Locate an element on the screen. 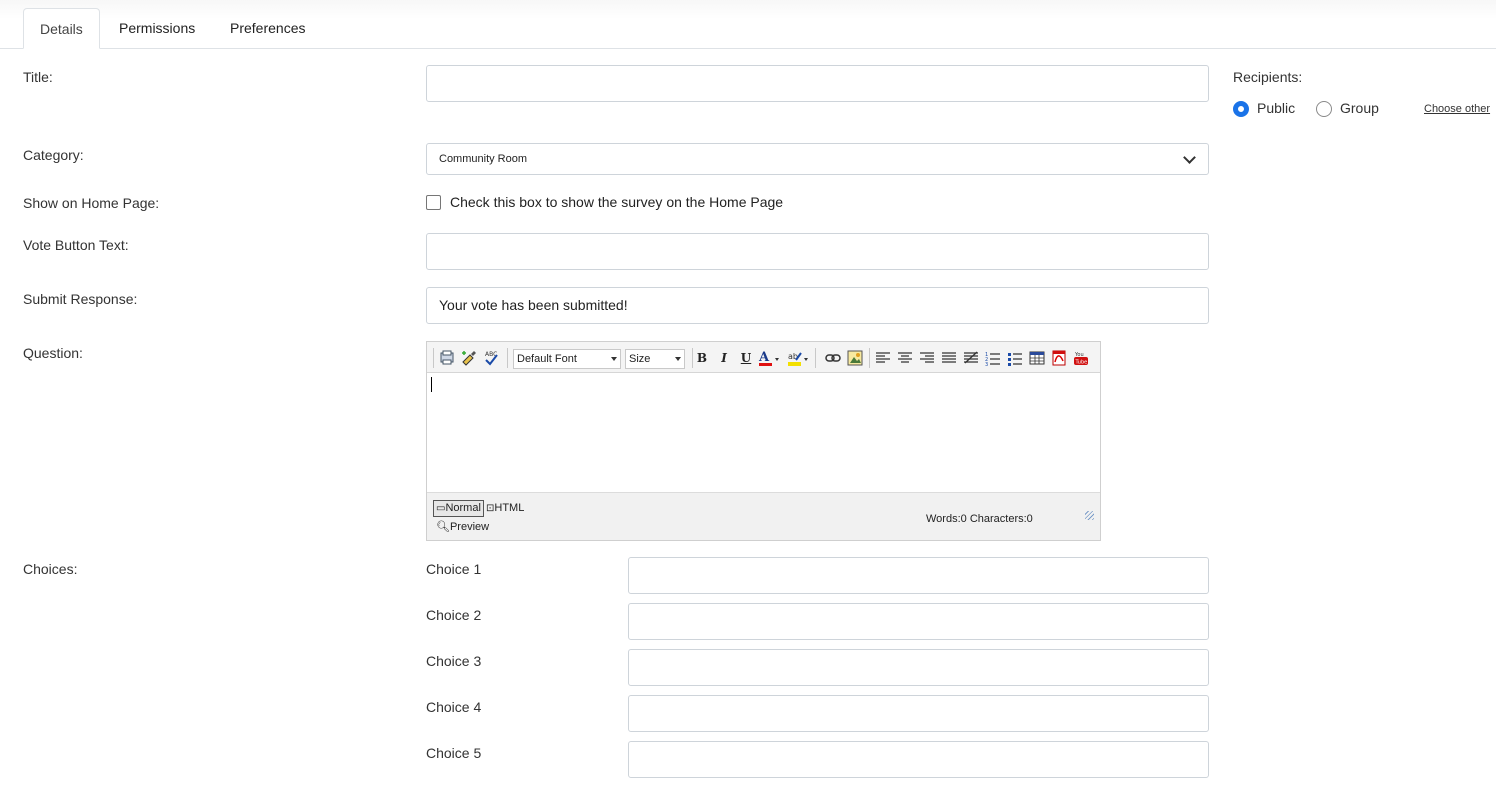  vote-button-input is located at coordinates (817, 251).